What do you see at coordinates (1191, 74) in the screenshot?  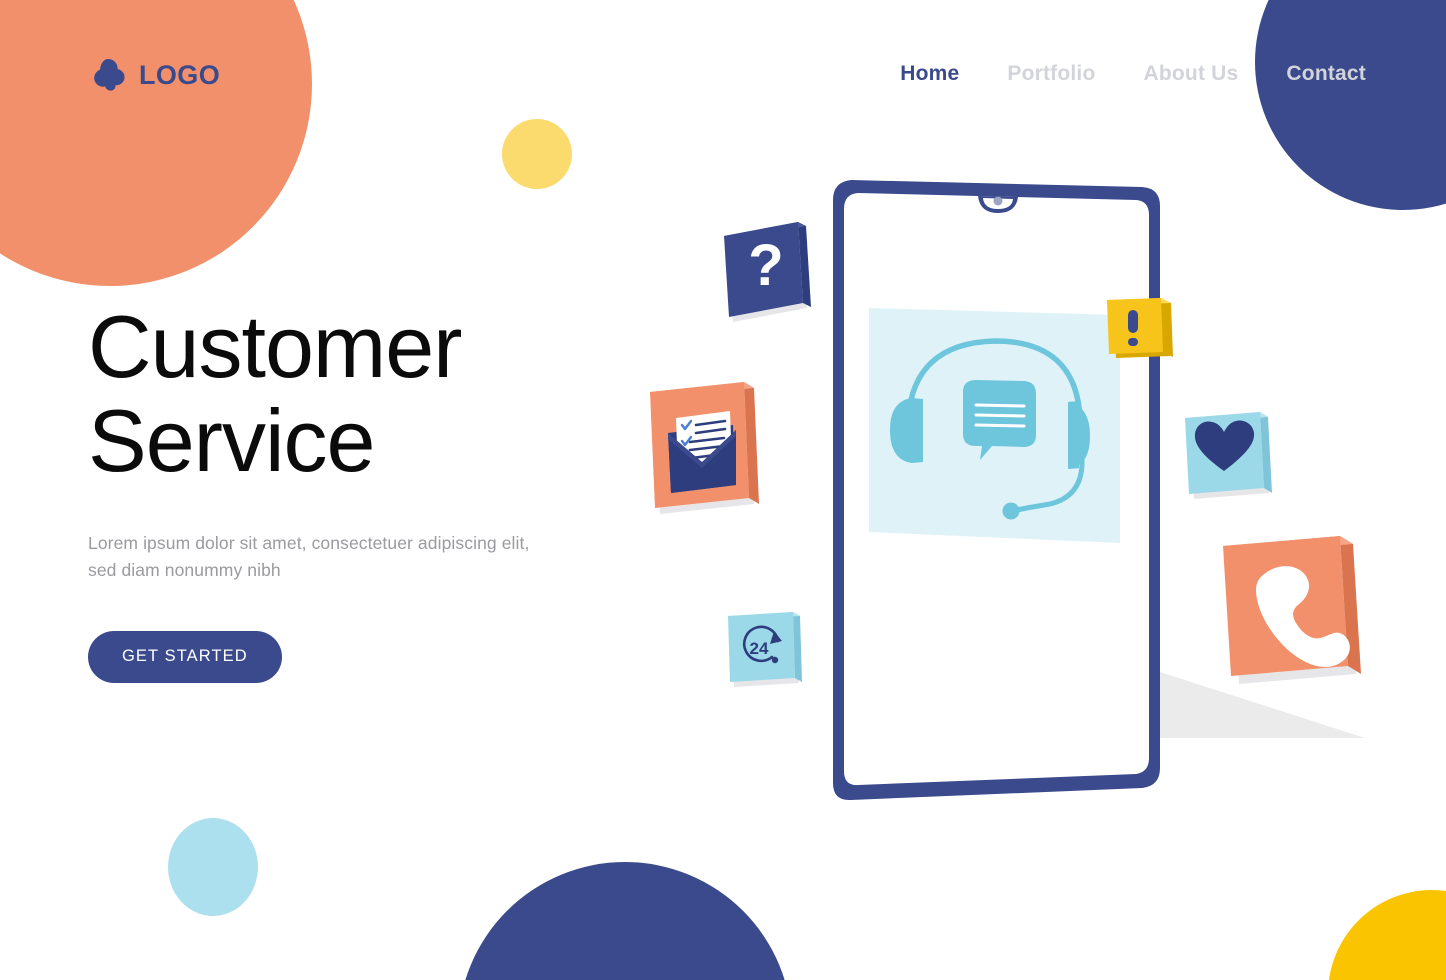 I see `nav-item-about-us: About Us` at bounding box center [1191, 74].